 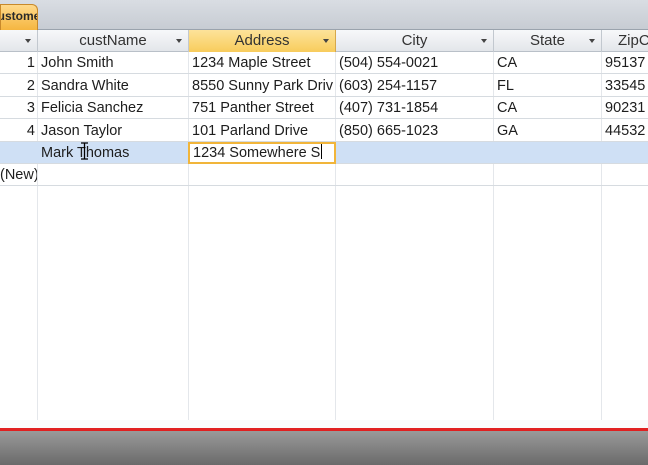 What do you see at coordinates (414, 63) in the screenshot?
I see `cell-city: (504) 554-0021` at bounding box center [414, 63].